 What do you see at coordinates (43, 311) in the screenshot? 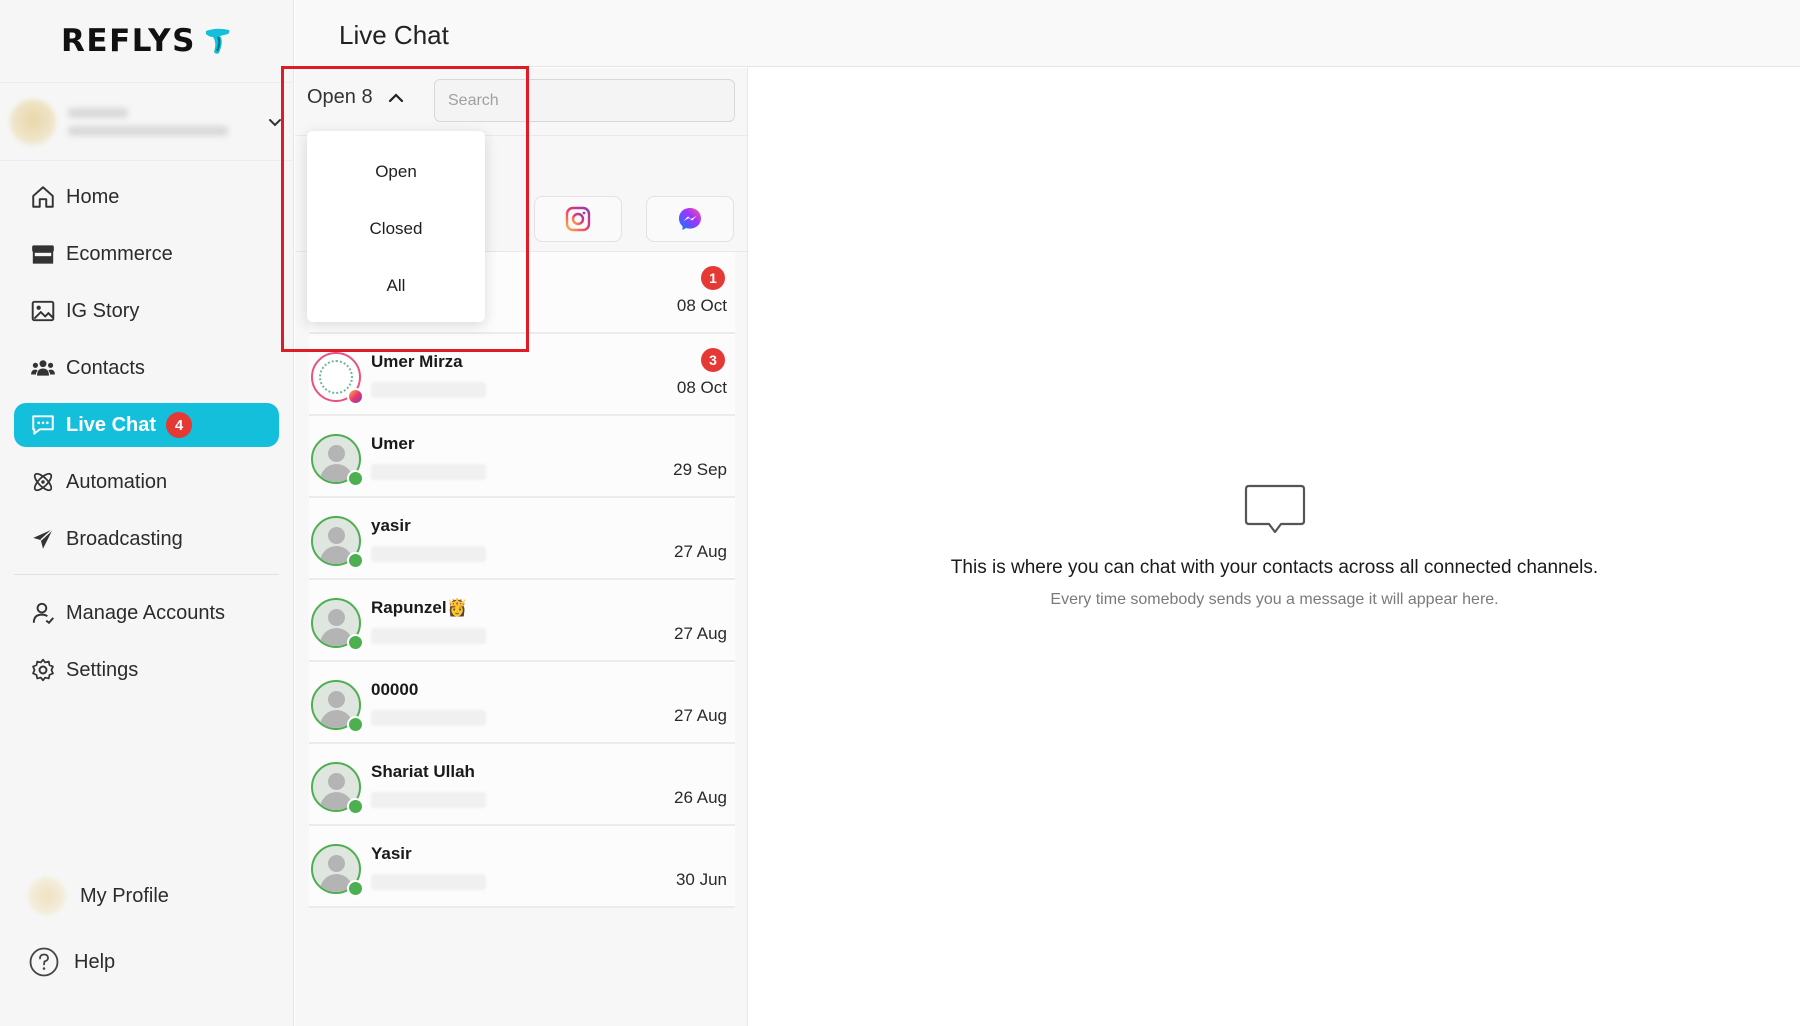
I see `image-icon` at bounding box center [43, 311].